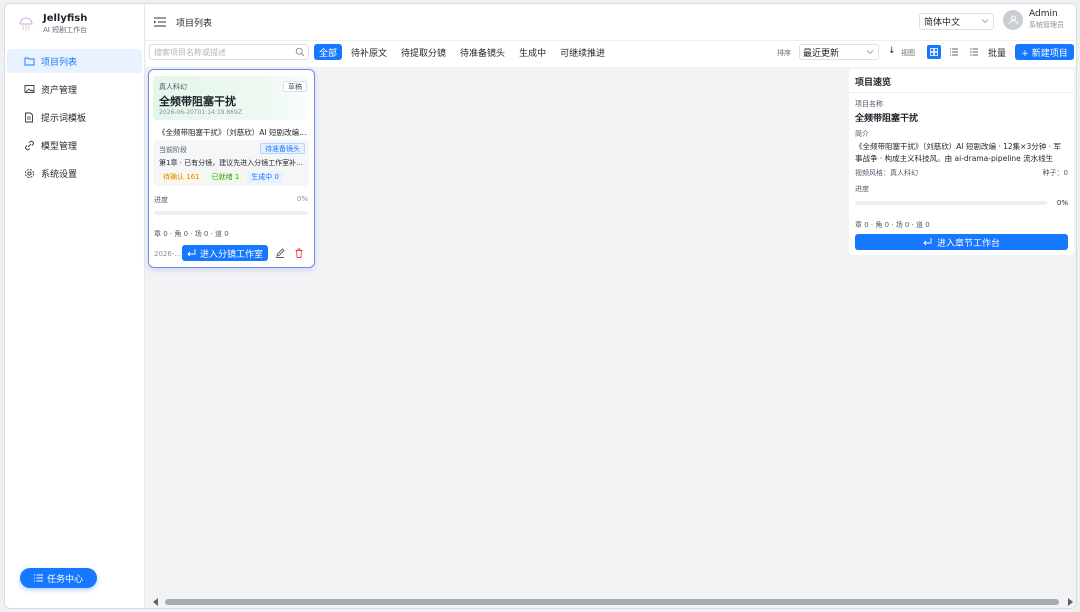 The image size is (1080, 612). I want to click on sort-label: 排序, so click(784, 53).